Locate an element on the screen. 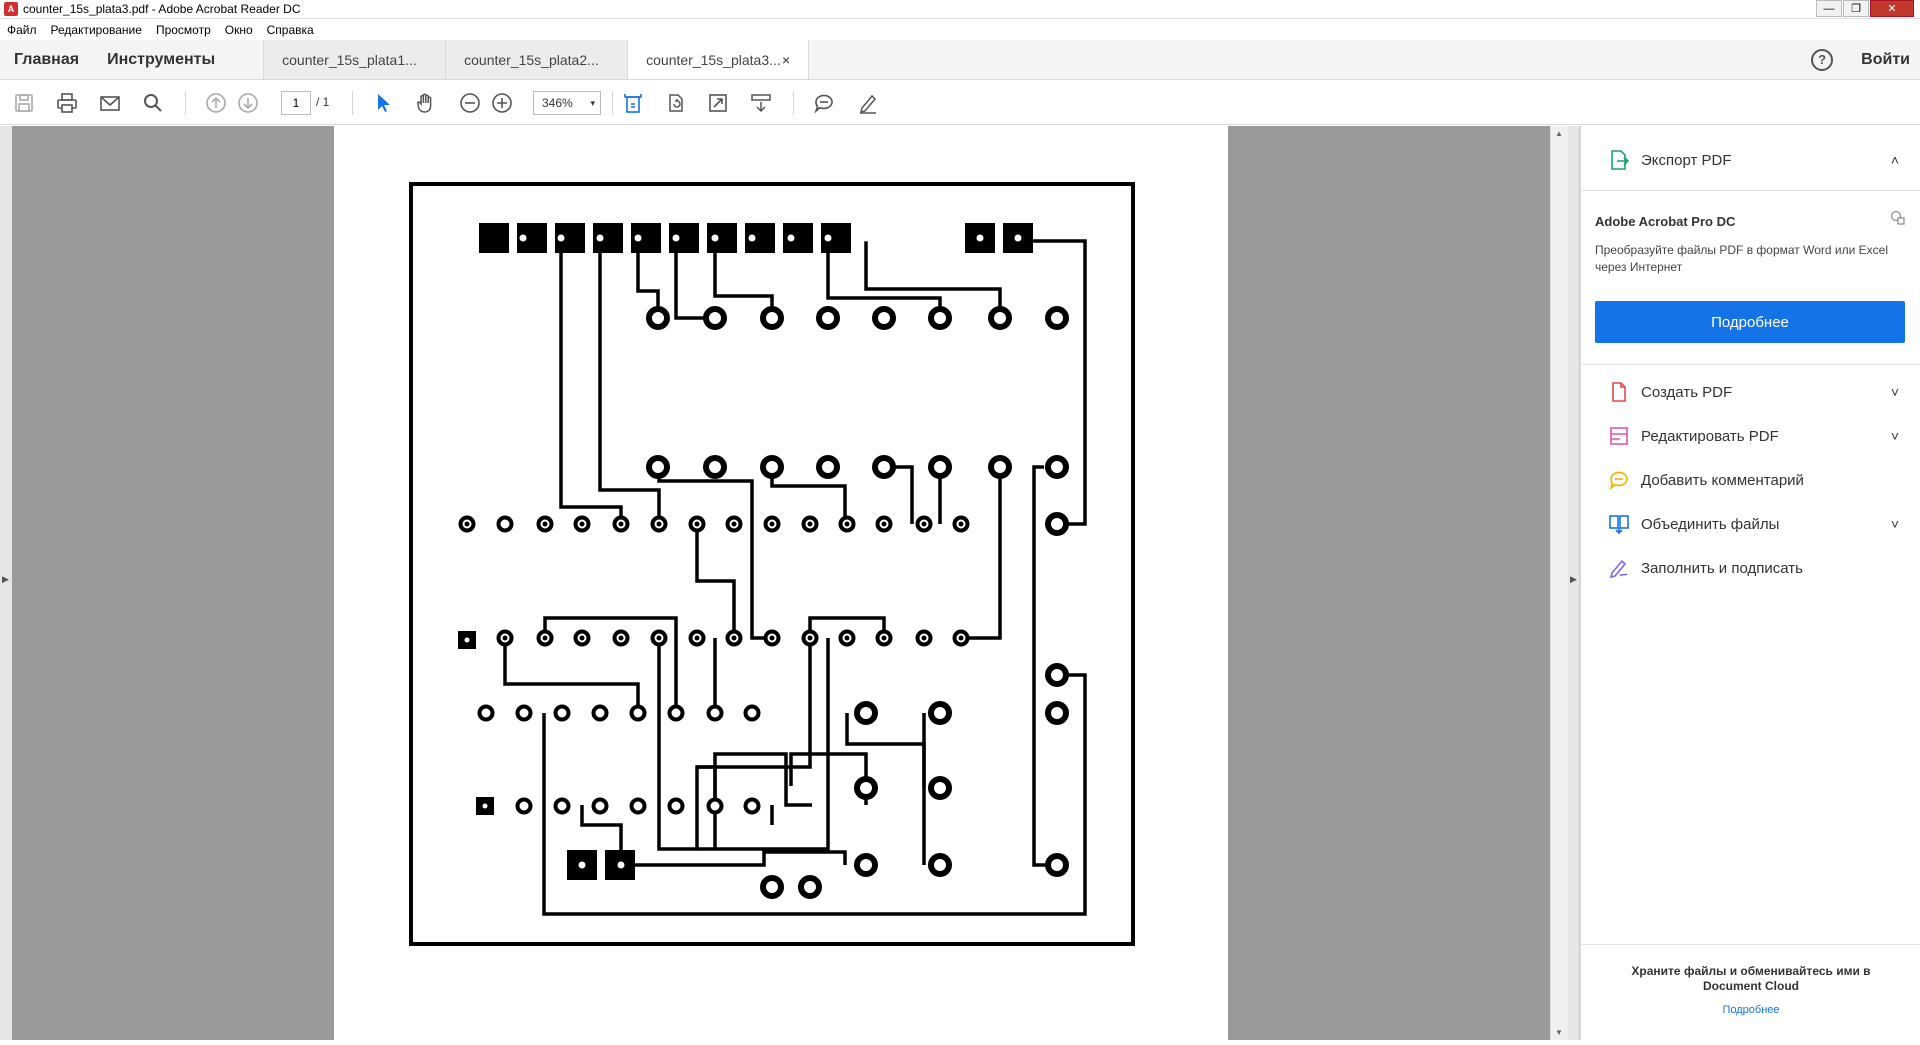  search-icon is located at coordinates (153, 103).